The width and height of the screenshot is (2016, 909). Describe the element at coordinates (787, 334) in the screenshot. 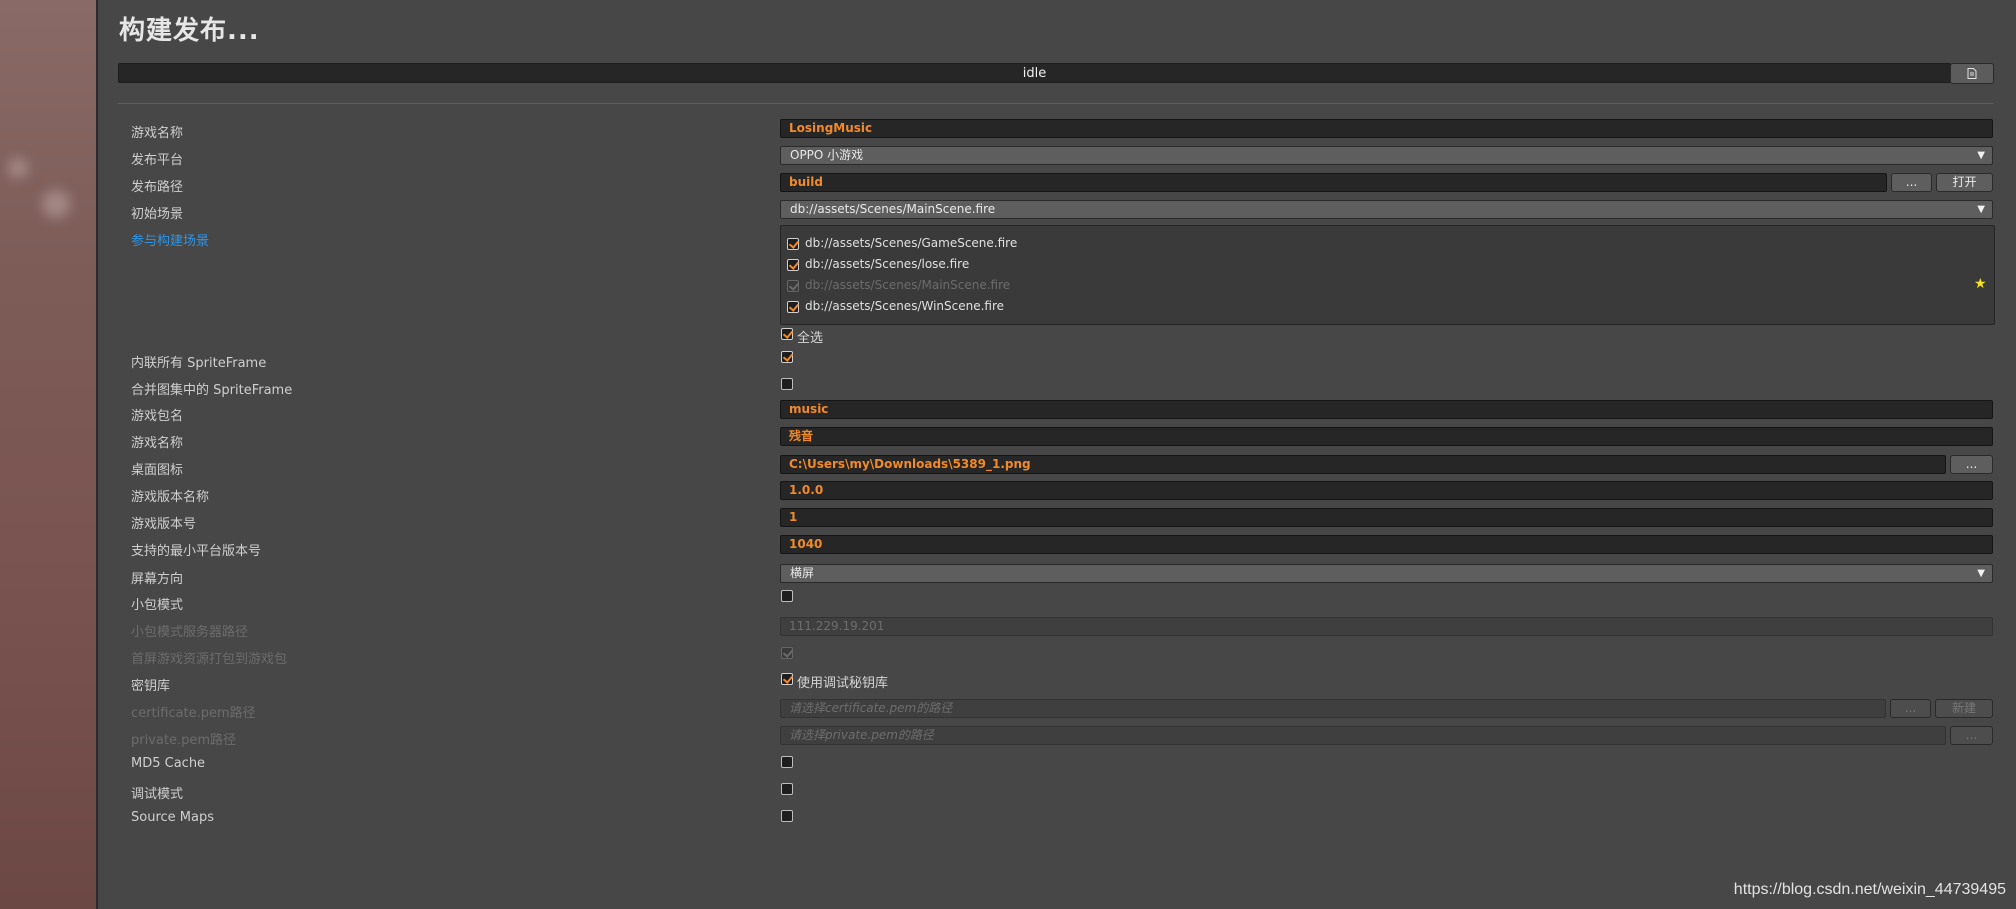

I see `select-all-checkbox` at that location.